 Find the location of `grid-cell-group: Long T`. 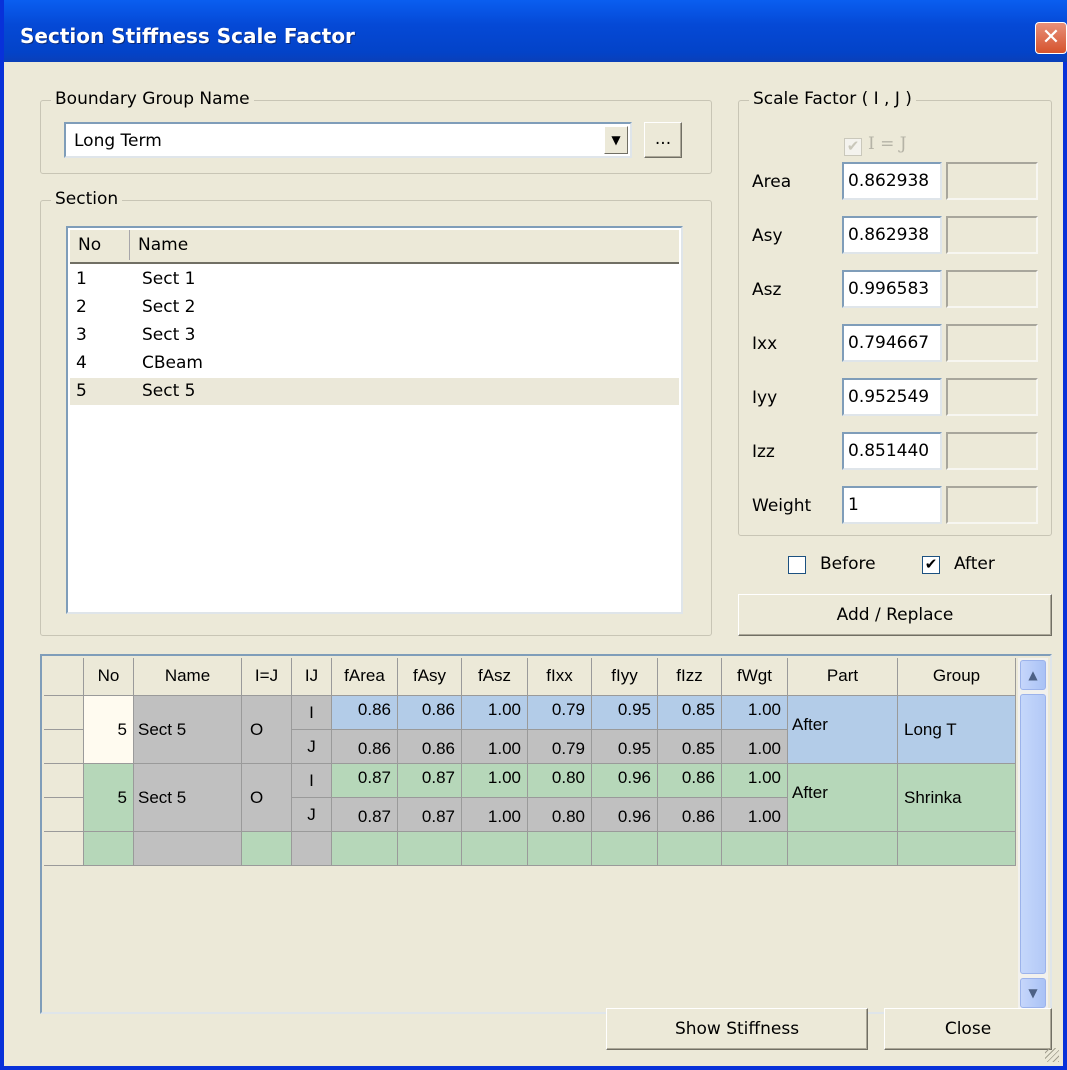

grid-cell-group: Long T is located at coordinates (957, 730).